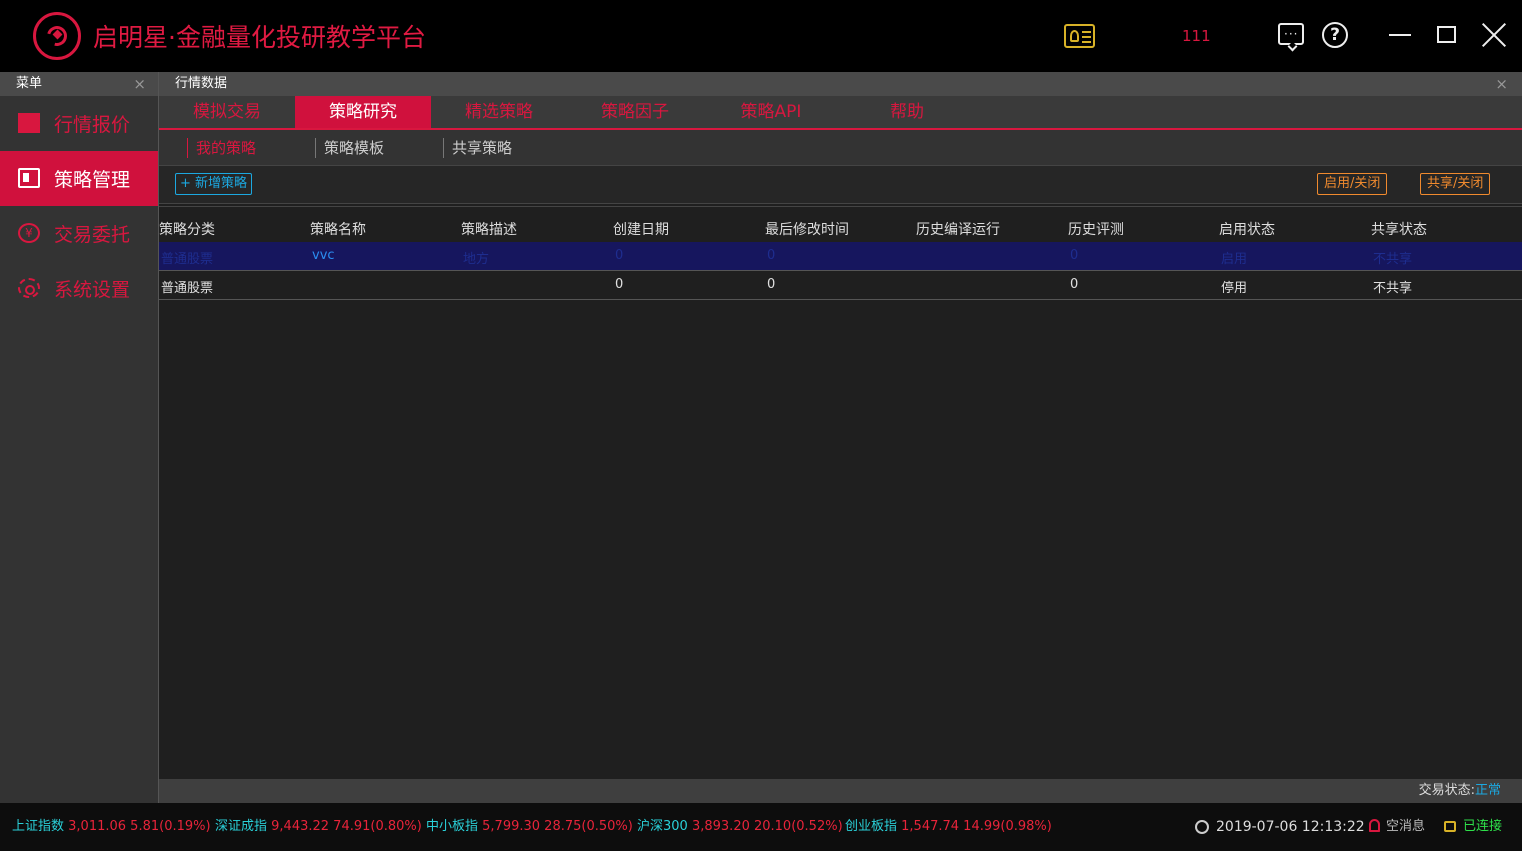 This screenshot has height=851, width=1522. What do you see at coordinates (38, 826) in the screenshot?
I see `index-name: 上证指数` at bounding box center [38, 826].